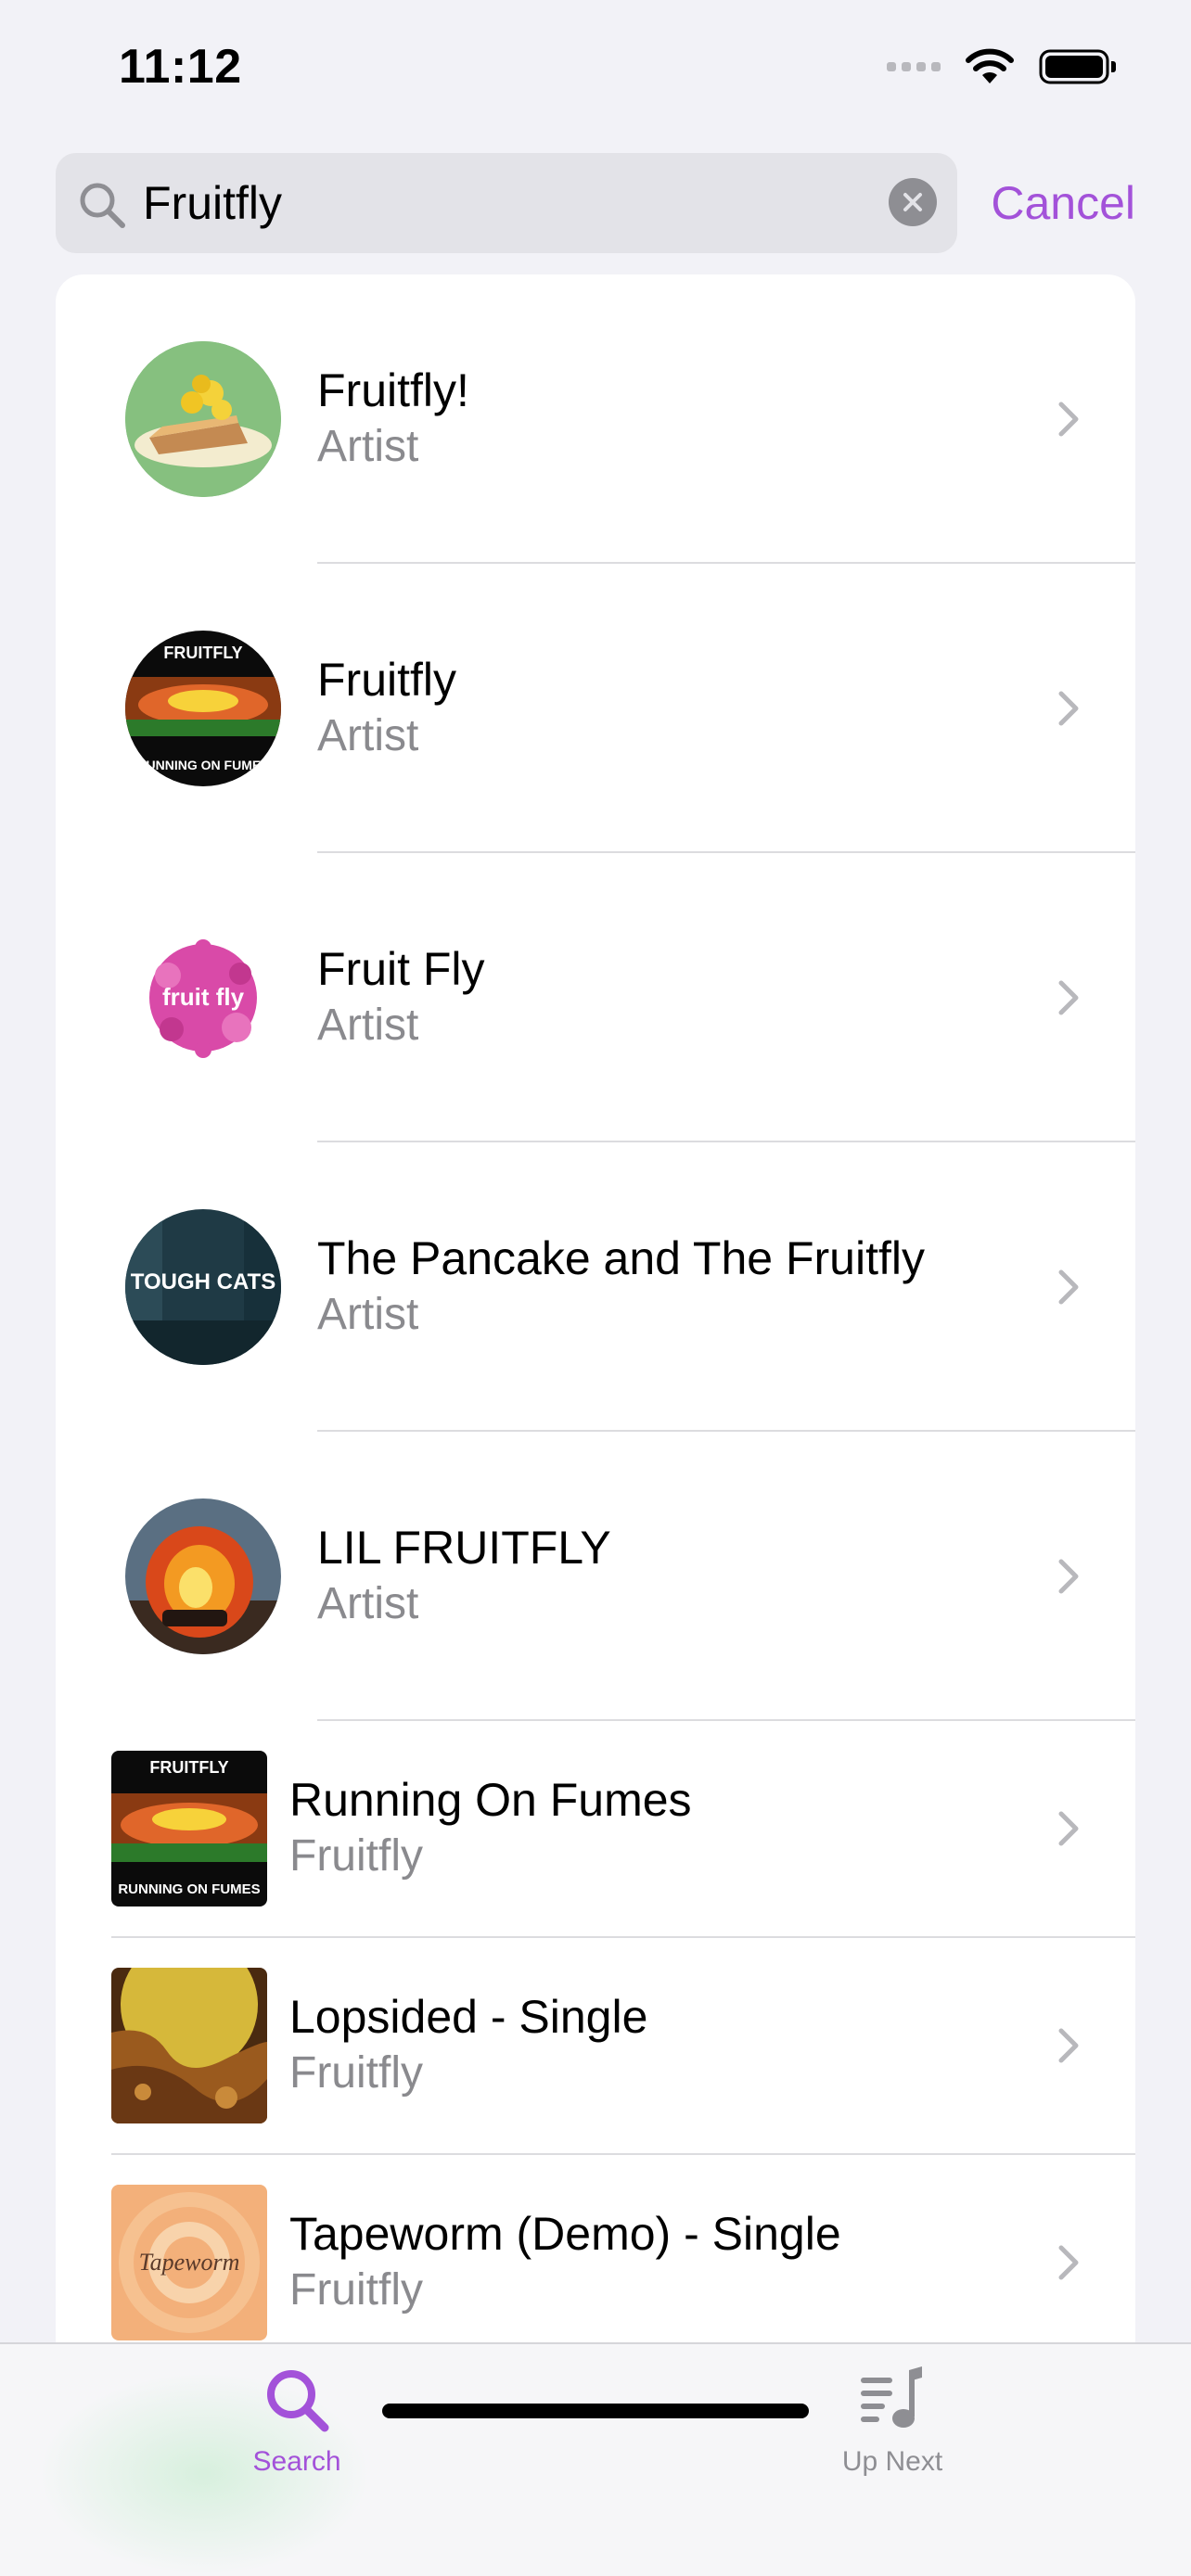 This screenshot has height=2576, width=1191. Describe the element at coordinates (892, 2437) in the screenshot. I see `tab-up-next: Up Next` at that location.